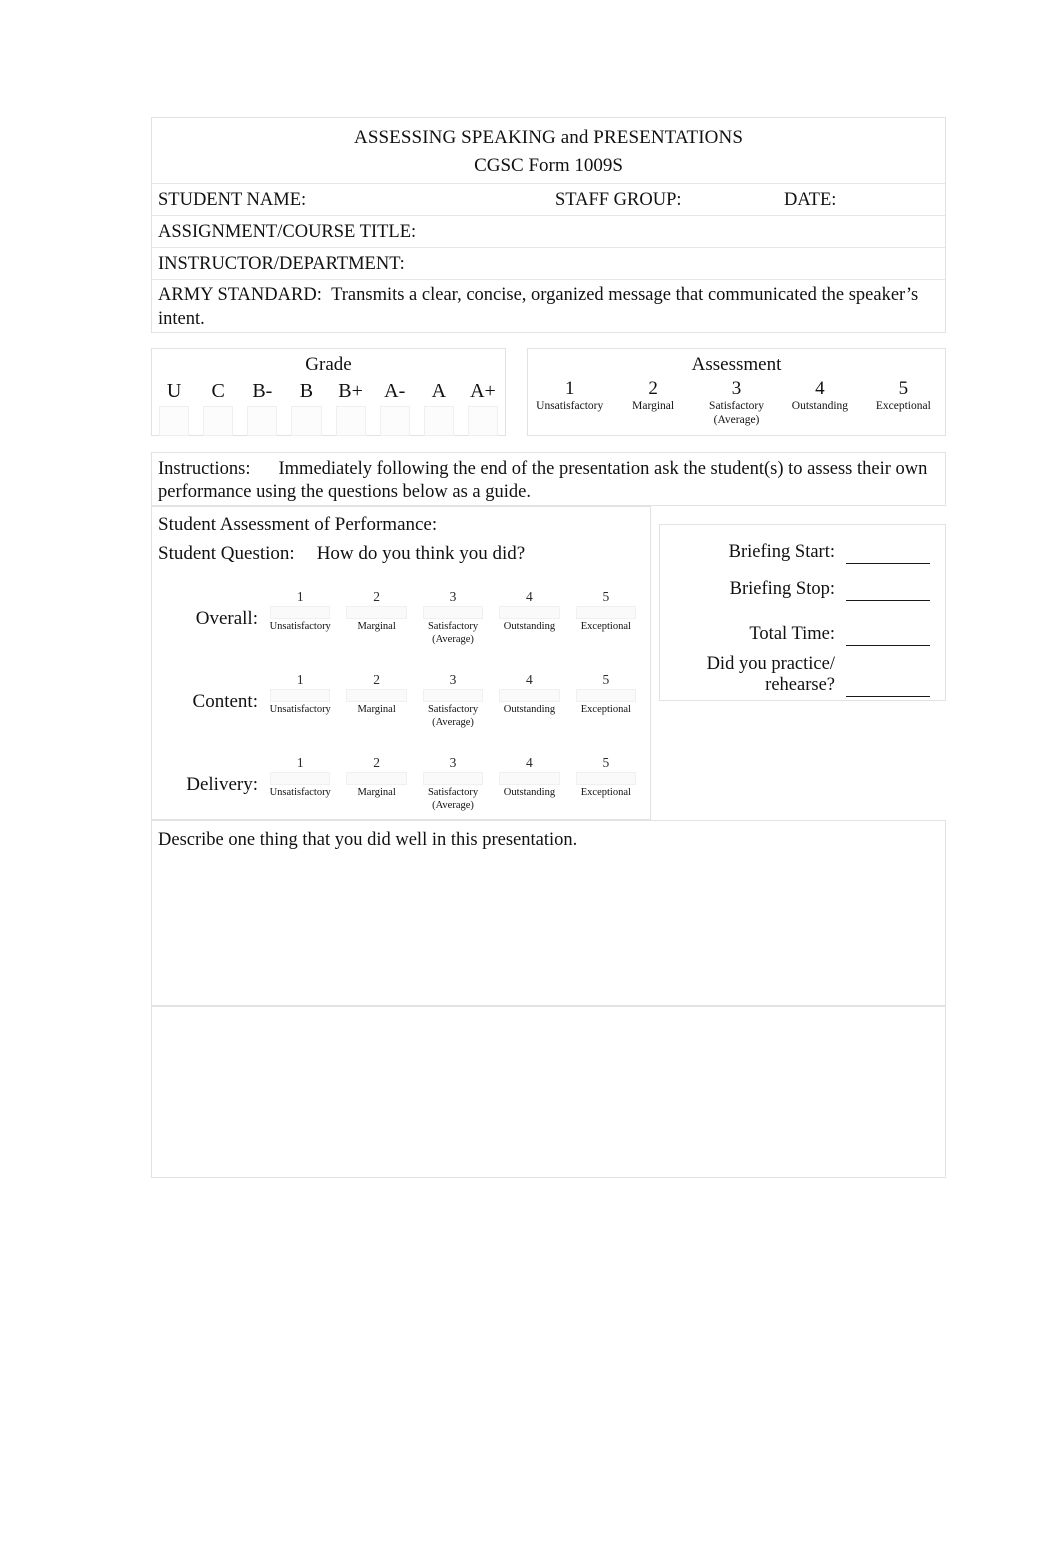 This screenshot has height=1561, width=1062. I want to click on assessment-level-4: 4 Outstanding, so click(819, 402).